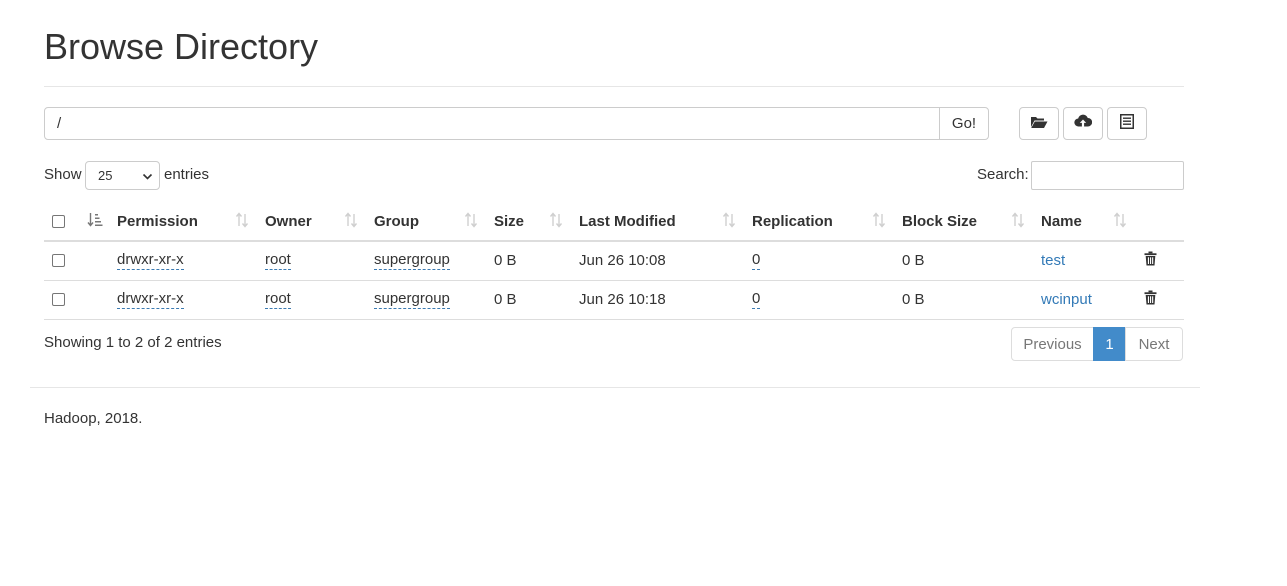 This screenshot has height=586, width=1287. What do you see at coordinates (147, 177) in the screenshot?
I see `chevron-down-icon` at bounding box center [147, 177].